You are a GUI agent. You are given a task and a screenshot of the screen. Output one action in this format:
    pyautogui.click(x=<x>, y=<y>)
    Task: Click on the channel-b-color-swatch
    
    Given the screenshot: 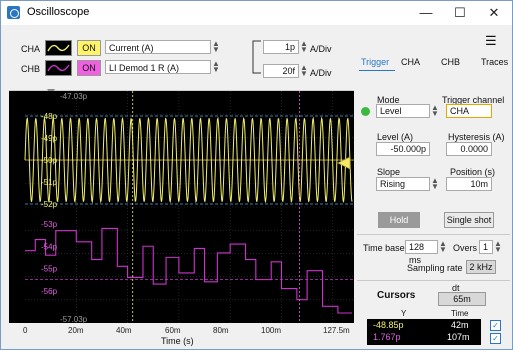 What is the action you would take?
    pyautogui.click(x=58, y=68)
    